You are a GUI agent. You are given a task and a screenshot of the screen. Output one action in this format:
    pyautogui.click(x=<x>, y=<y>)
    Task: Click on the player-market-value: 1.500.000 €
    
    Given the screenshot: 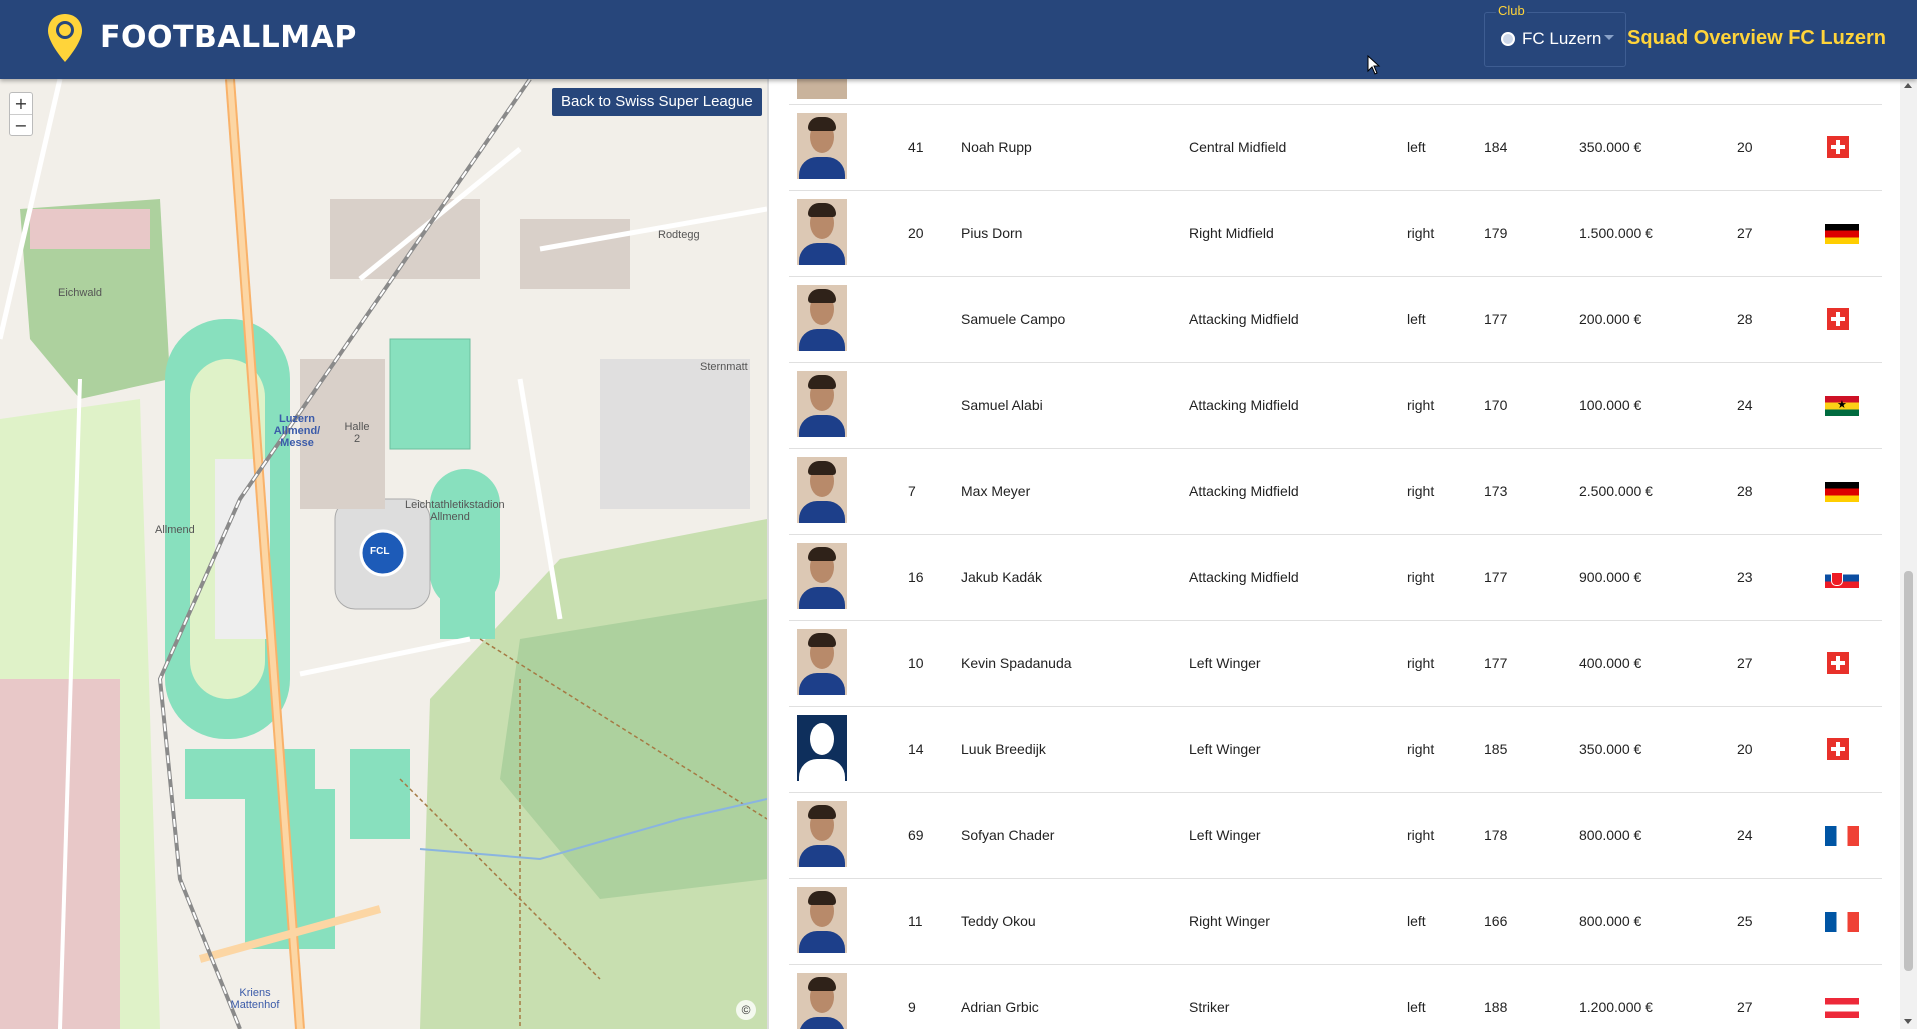 What is the action you would take?
    pyautogui.click(x=1616, y=233)
    